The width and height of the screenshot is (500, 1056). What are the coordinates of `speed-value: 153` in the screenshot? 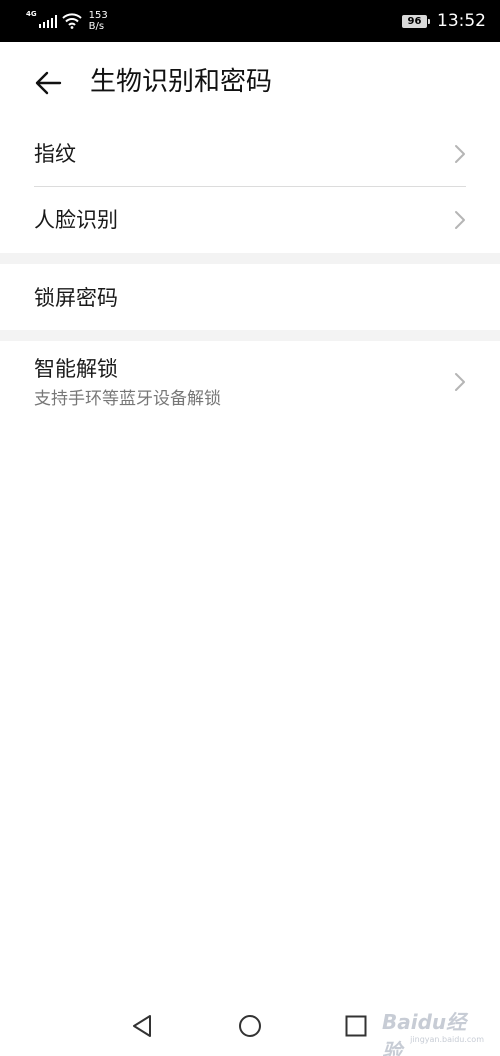 It's located at (98, 15).